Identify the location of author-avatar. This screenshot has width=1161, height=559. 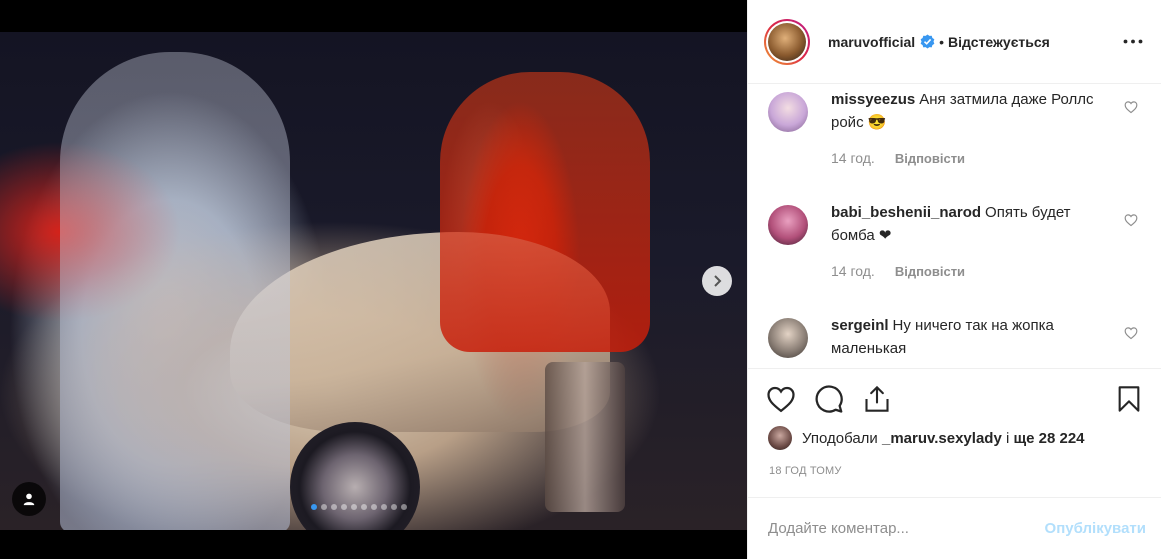
(787, 41).